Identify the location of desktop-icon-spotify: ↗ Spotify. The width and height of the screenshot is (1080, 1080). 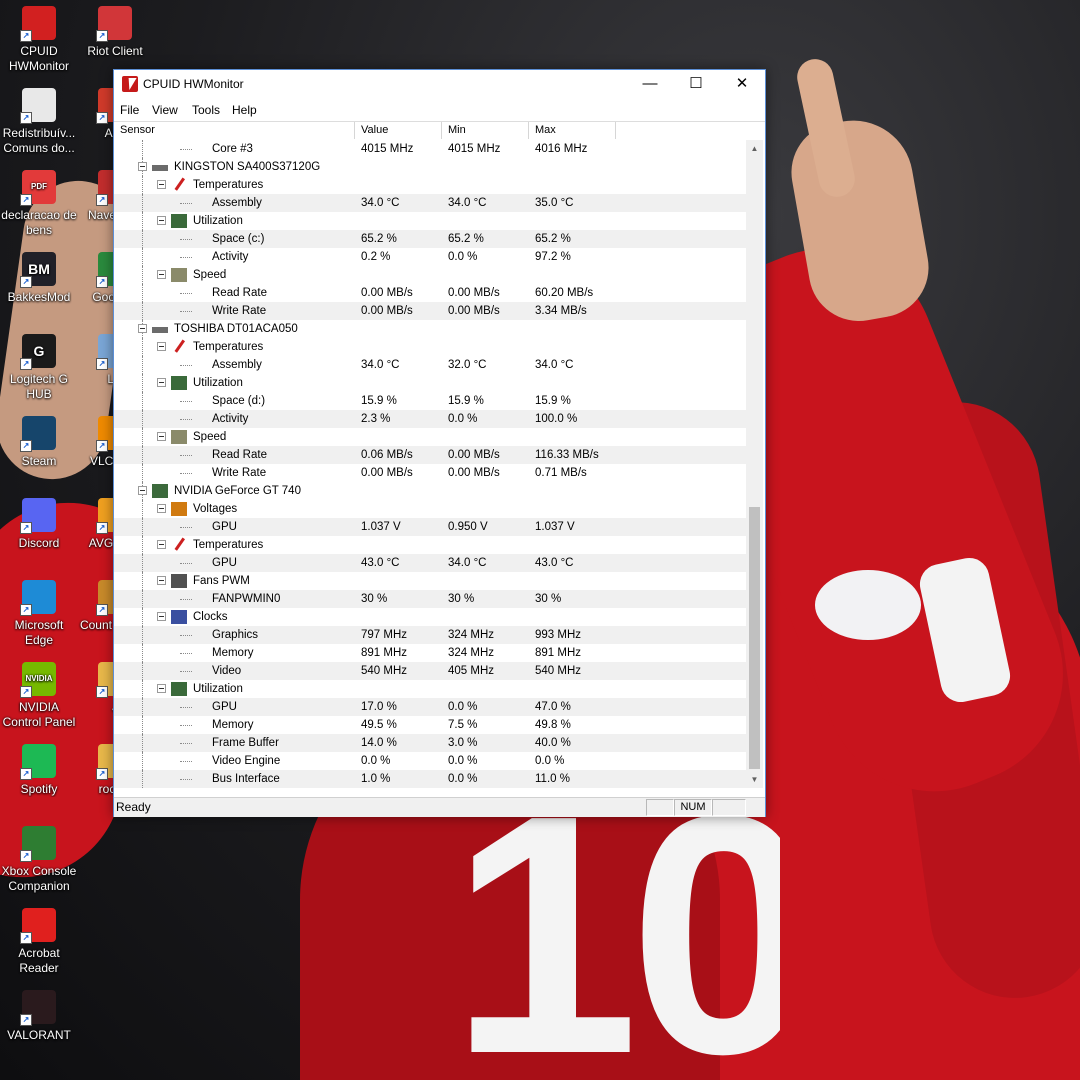
(39, 770).